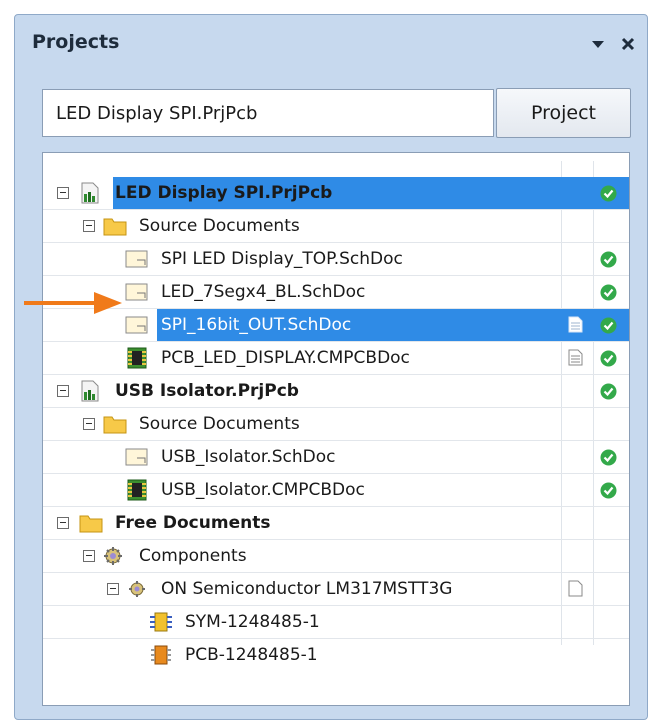 This screenshot has width=657, height=727. What do you see at coordinates (628, 44) in the screenshot?
I see `close-icon` at bounding box center [628, 44].